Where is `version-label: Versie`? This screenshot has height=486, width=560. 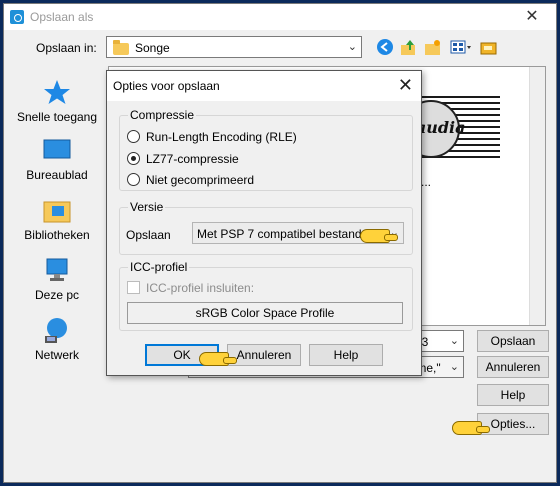
version-label: Versie is located at coordinates (147, 207).